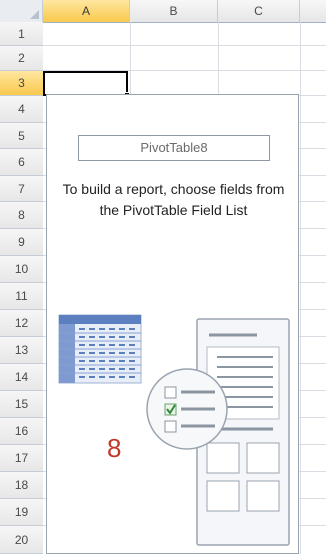 Image resolution: width=326 pixels, height=555 pixels. Describe the element at coordinates (187, 409) in the screenshot. I see `field-list-checkbox-icon` at that location.